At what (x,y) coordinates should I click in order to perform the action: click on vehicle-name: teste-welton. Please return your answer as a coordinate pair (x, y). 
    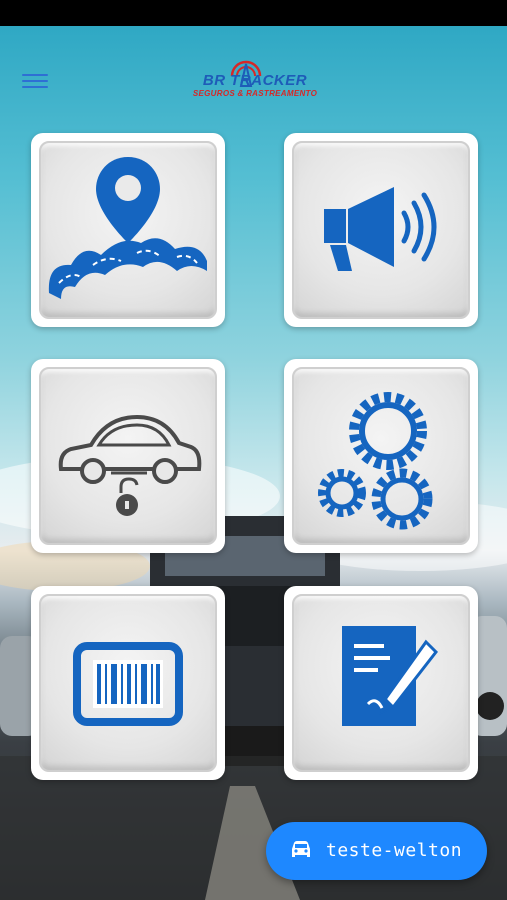
    Looking at the image, I should click on (394, 850).